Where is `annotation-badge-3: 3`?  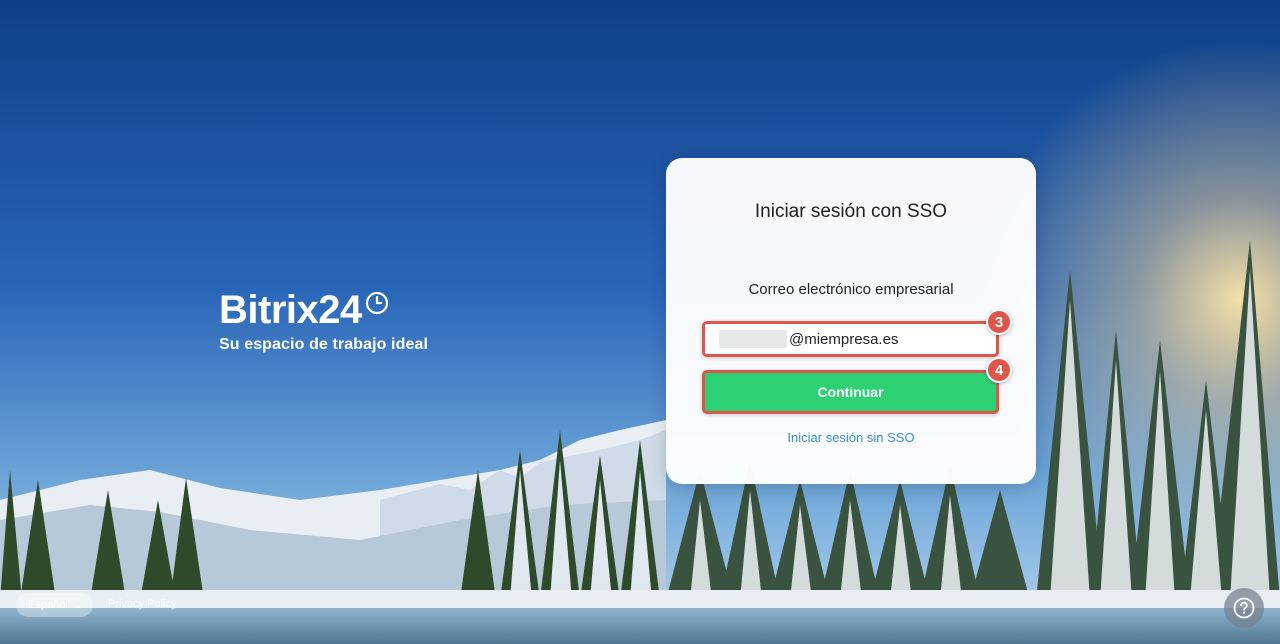 annotation-badge-3: 3 is located at coordinates (999, 322).